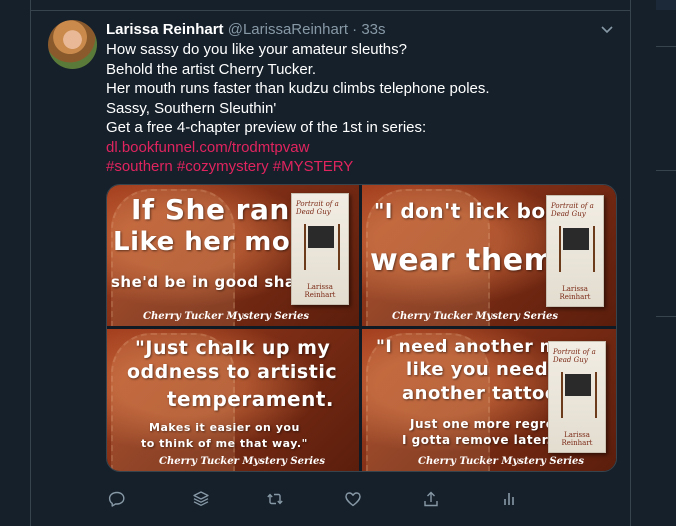 The image size is (676, 526). What do you see at coordinates (30, 263) in the screenshot?
I see `timeline-left-border` at bounding box center [30, 263].